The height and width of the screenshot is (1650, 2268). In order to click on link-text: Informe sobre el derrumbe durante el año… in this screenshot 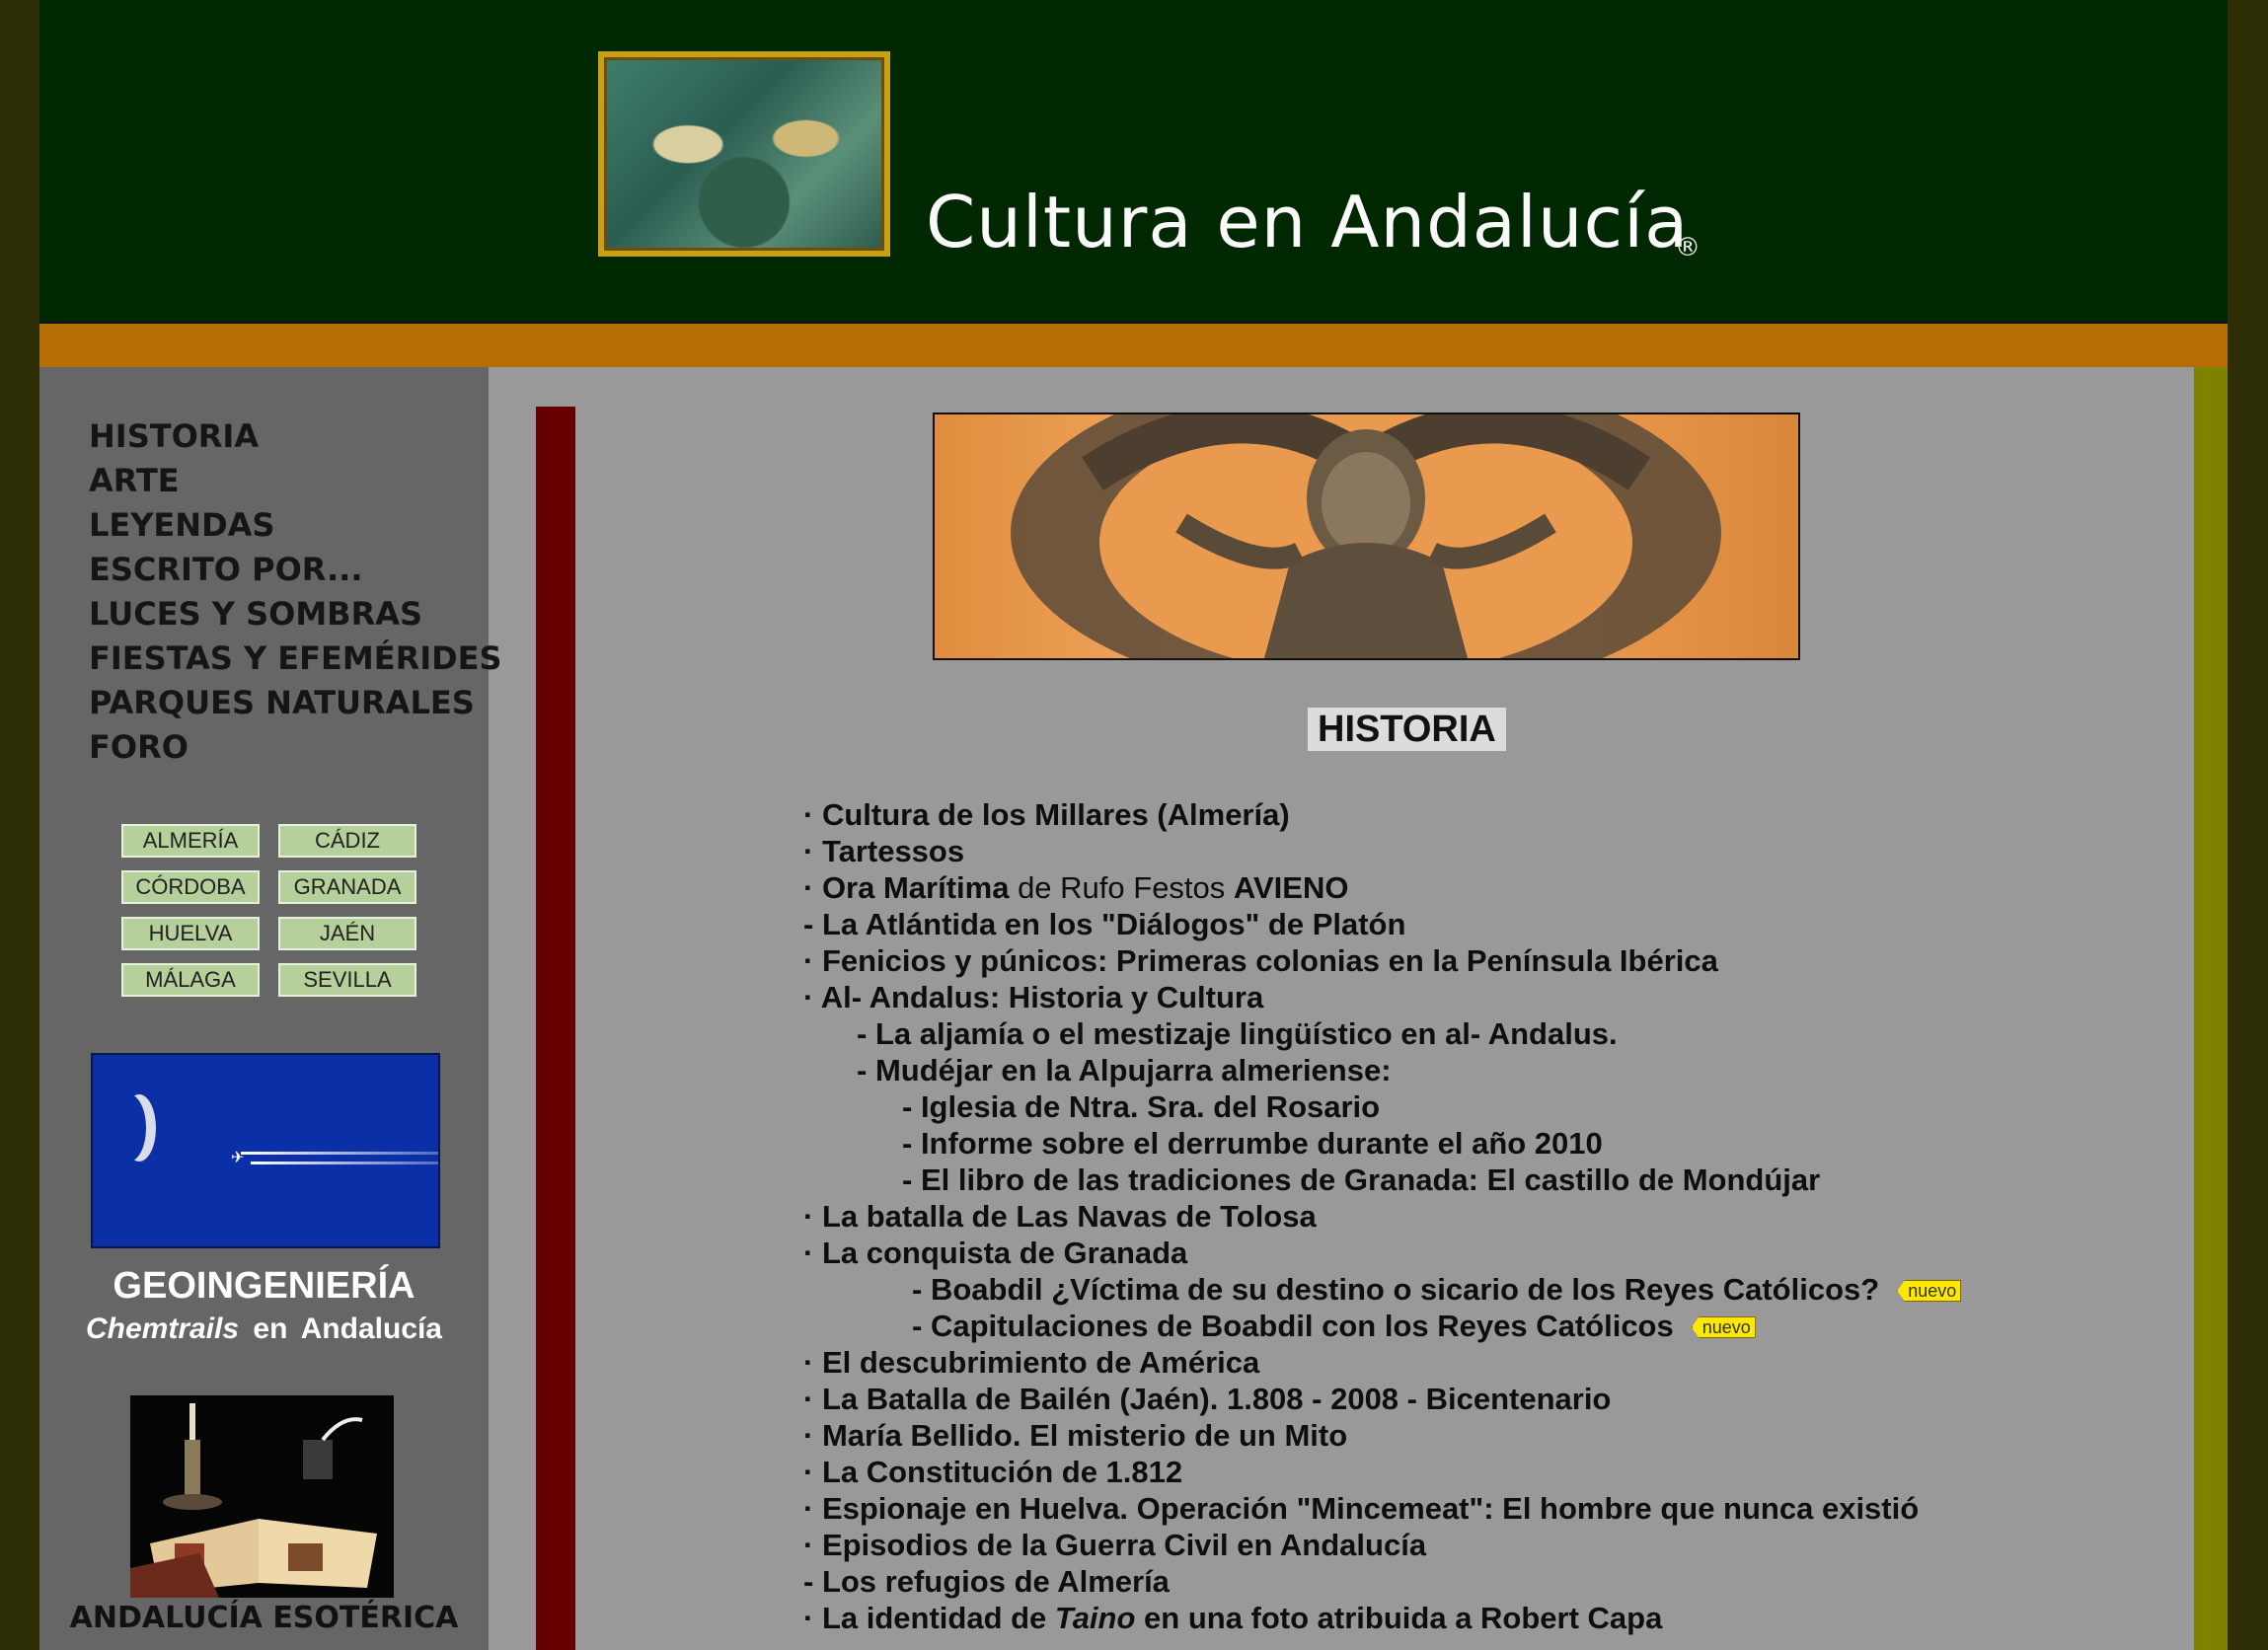, I will do `click(1261, 1143)`.